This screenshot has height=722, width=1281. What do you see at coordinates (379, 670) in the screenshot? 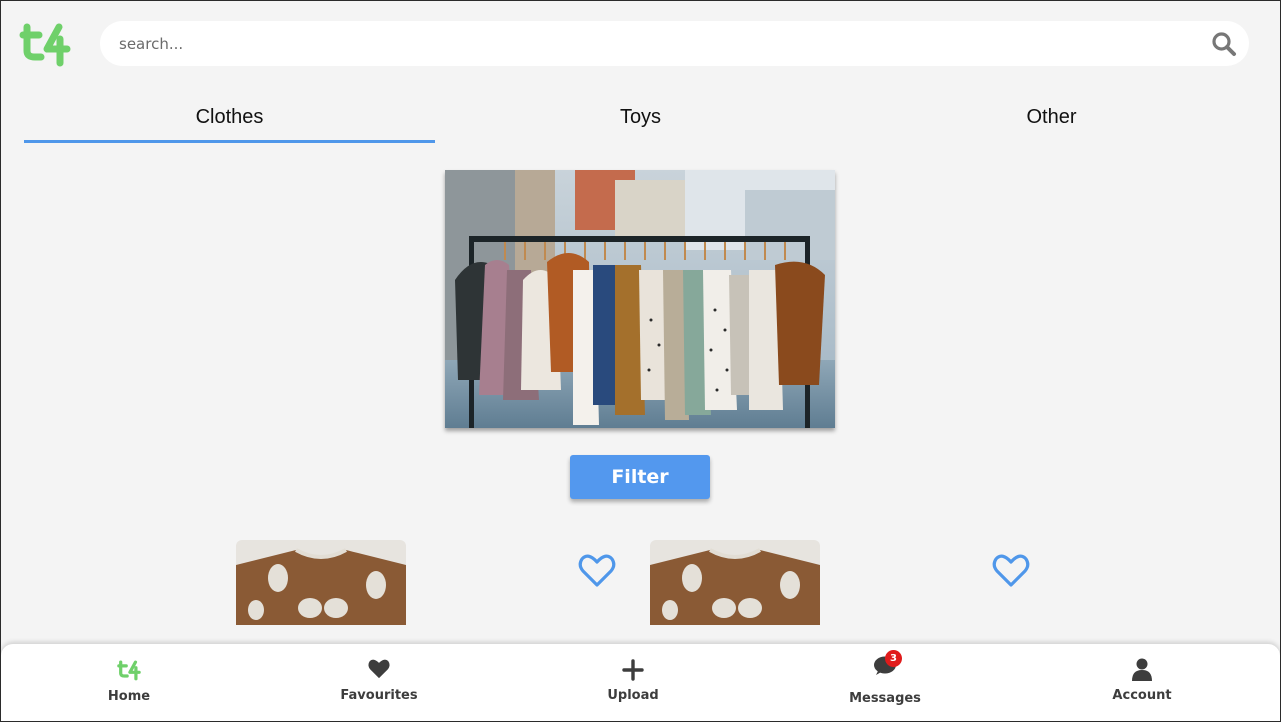
I see `heart-icon` at bounding box center [379, 670].